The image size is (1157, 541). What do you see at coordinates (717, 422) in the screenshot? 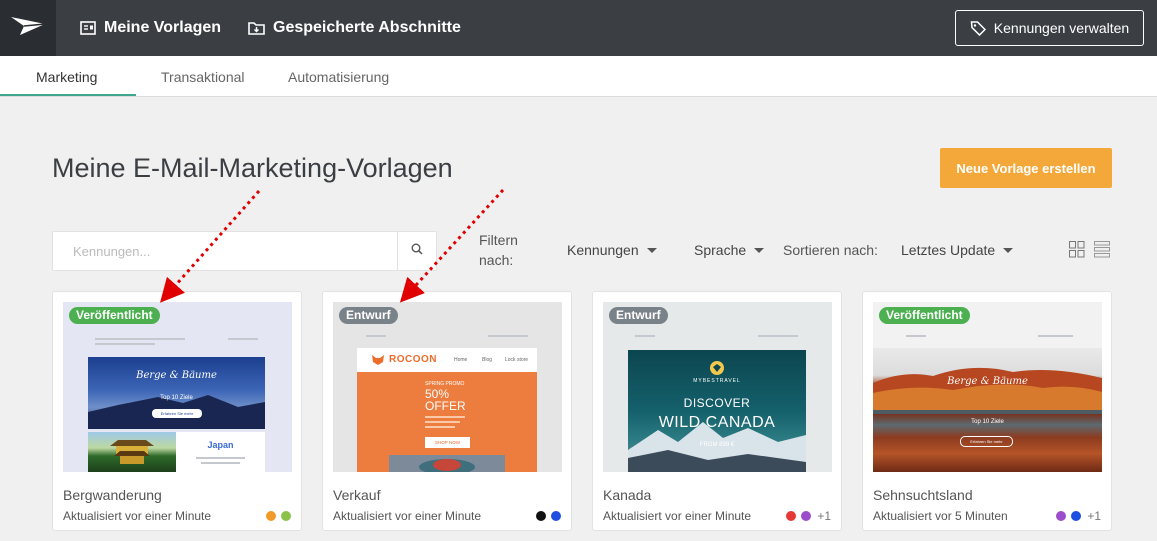
I see `thumb-line-2: WILD CANADA` at bounding box center [717, 422].